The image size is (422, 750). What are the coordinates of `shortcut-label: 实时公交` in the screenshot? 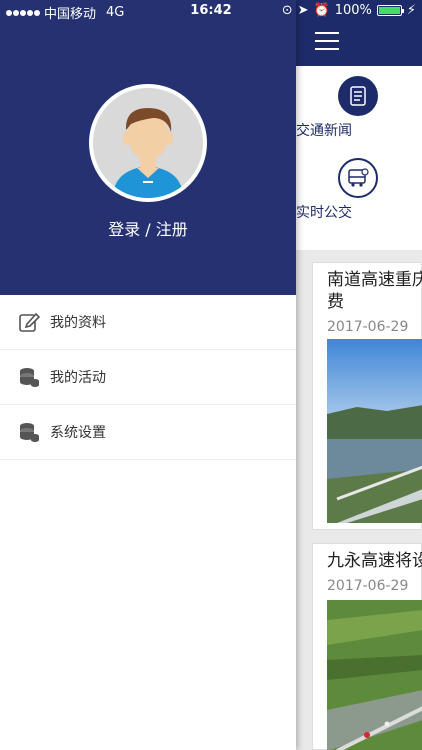 It's located at (324, 213).